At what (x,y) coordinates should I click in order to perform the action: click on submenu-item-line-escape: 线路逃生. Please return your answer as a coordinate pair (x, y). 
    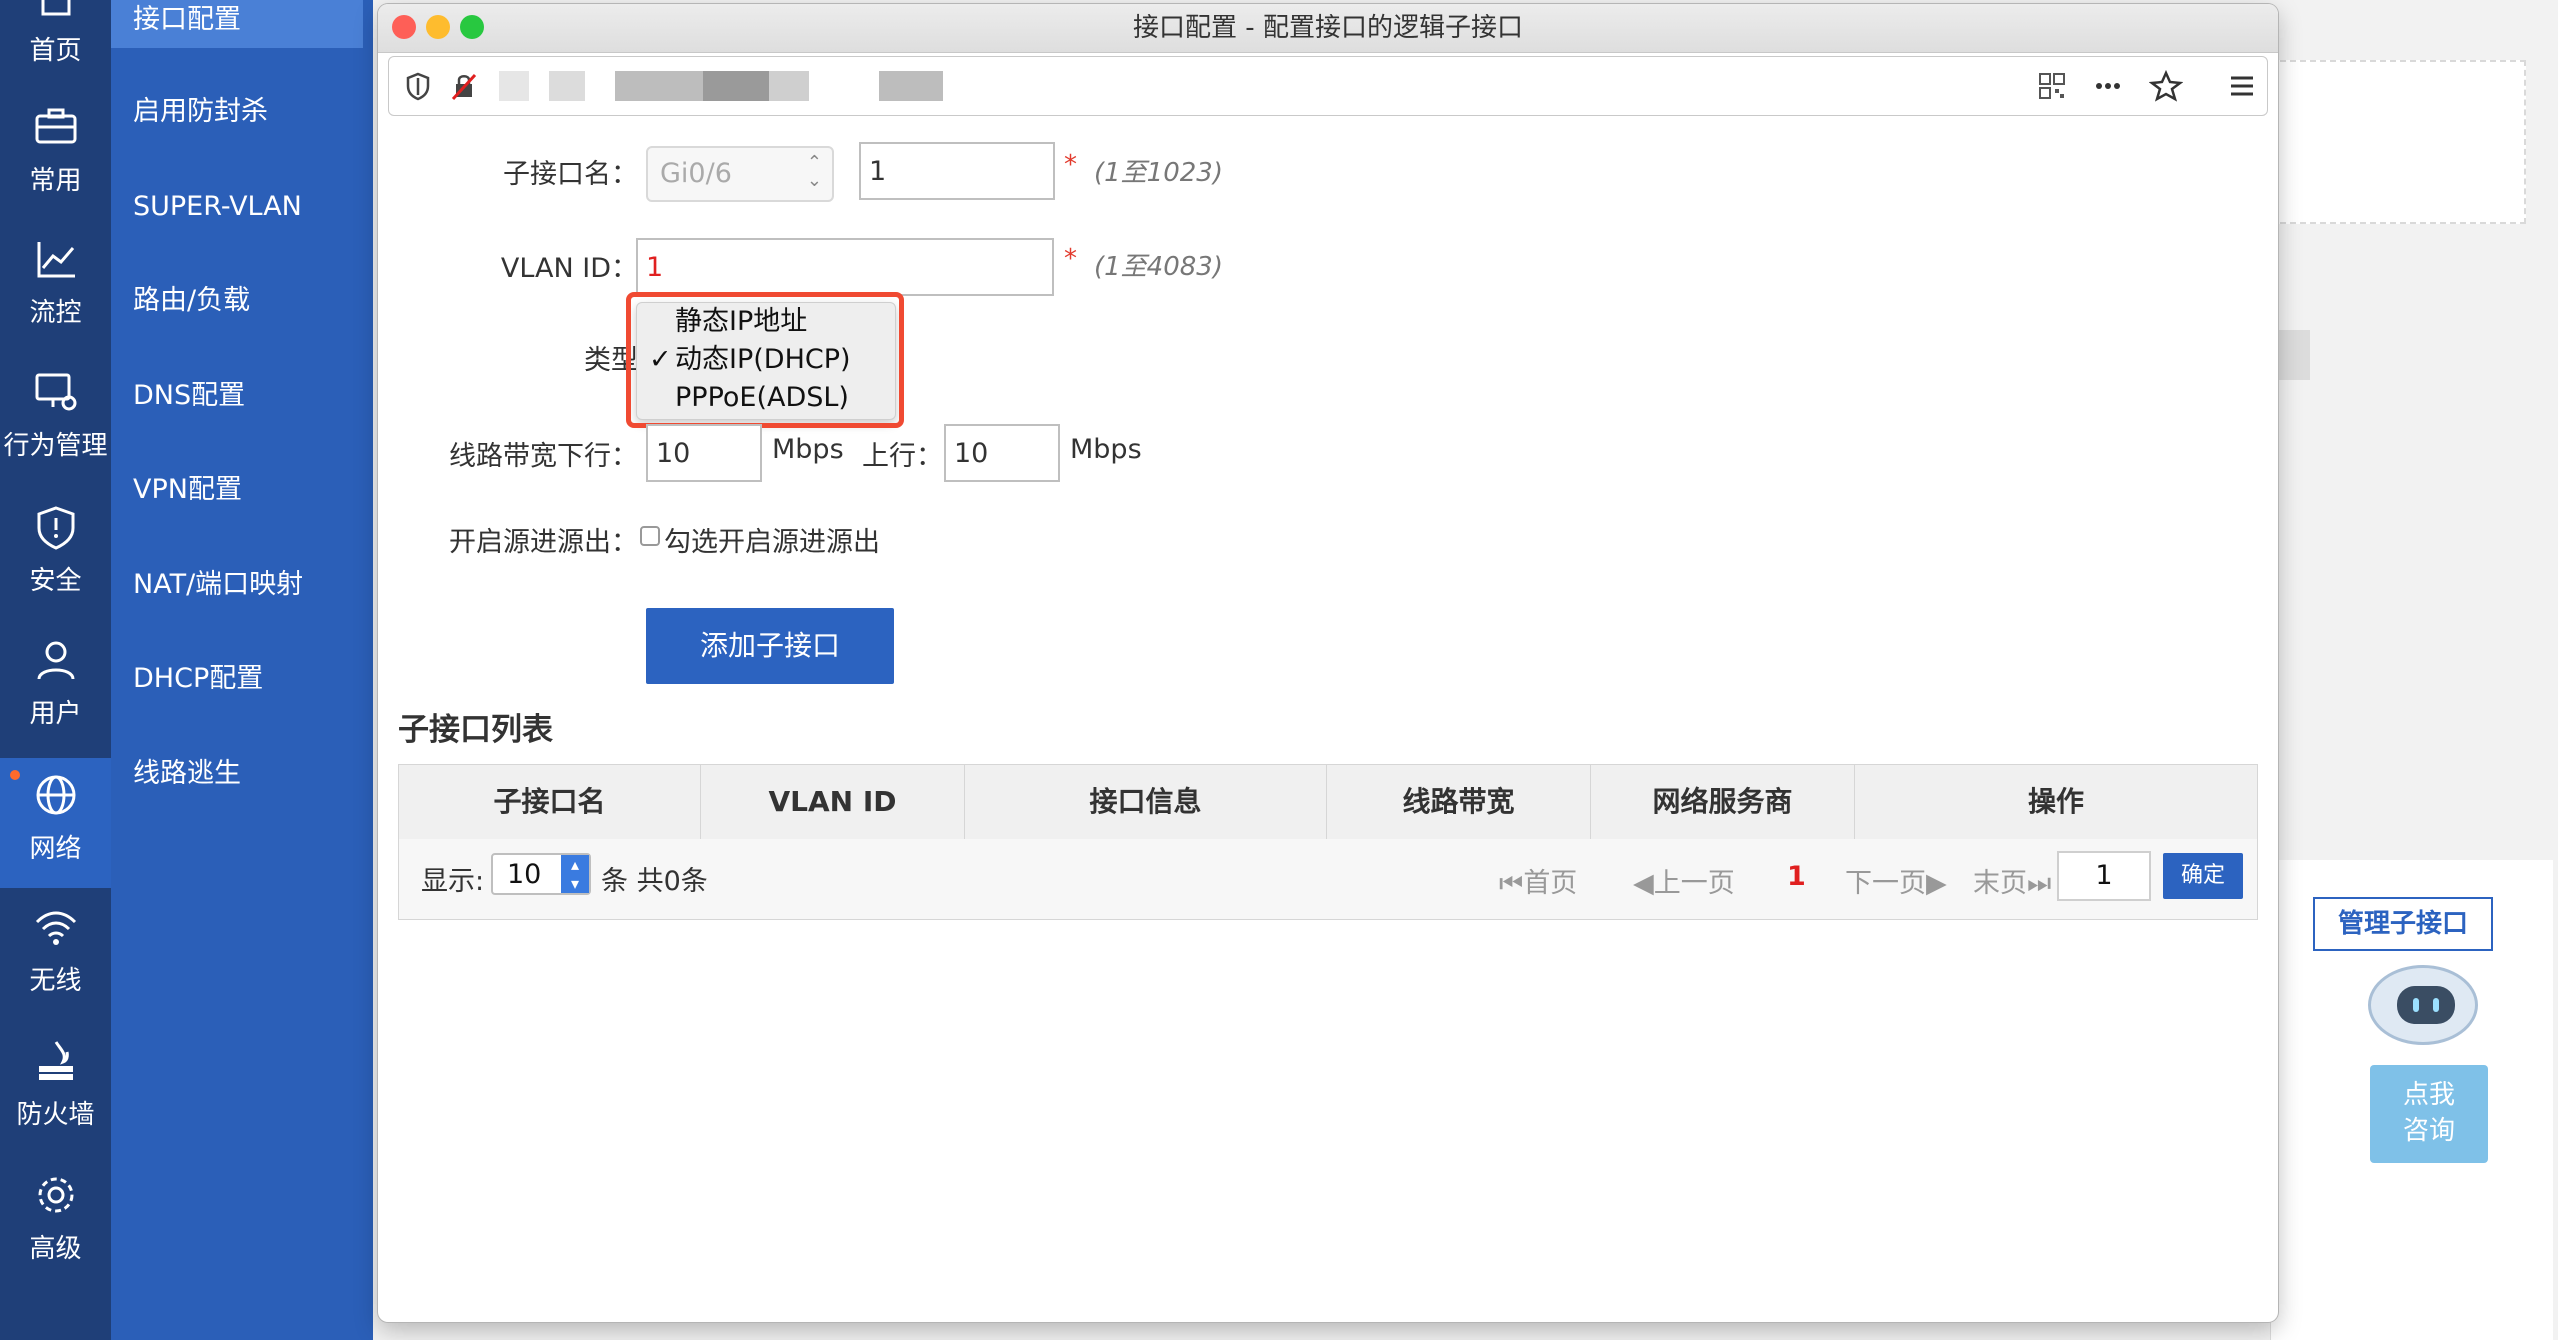
    Looking at the image, I should click on (242, 774).